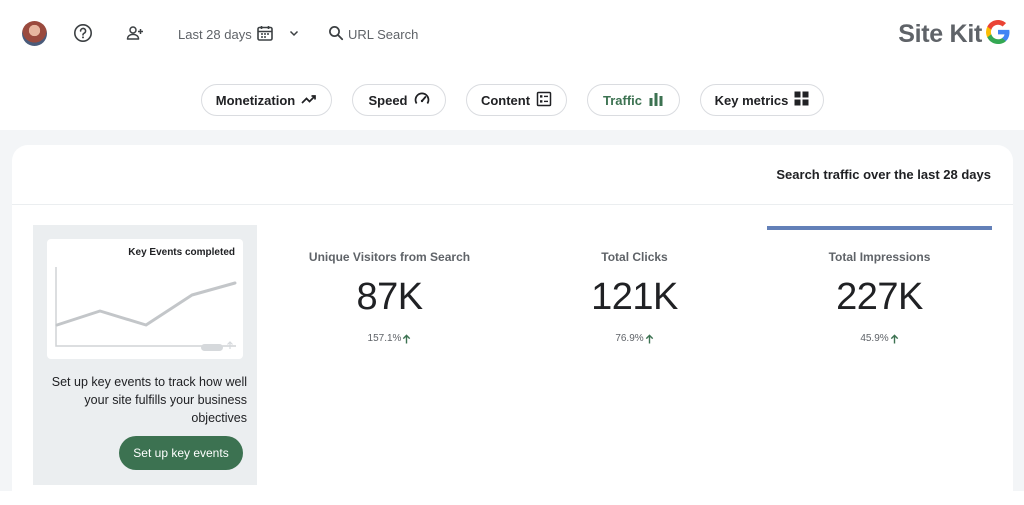 This screenshot has height=505, width=1024. I want to click on change-value: 157.1%, so click(384, 338).